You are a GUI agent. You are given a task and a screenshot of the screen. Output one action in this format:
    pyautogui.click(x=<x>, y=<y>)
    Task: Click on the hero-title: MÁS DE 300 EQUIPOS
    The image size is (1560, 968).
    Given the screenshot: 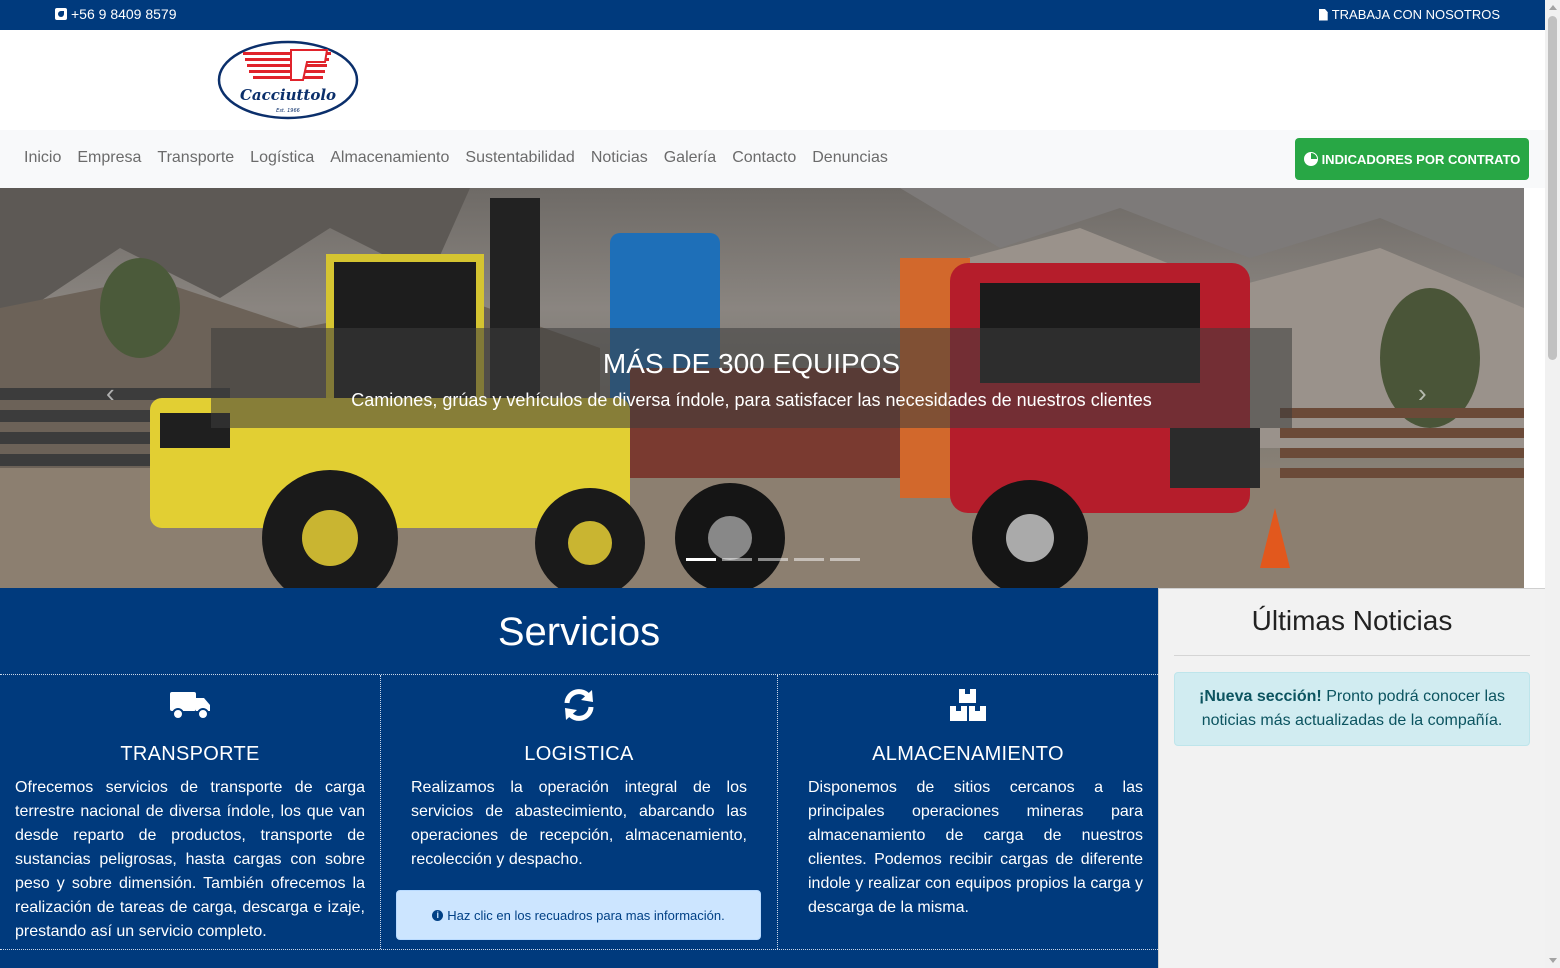 What is the action you would take?
    pyautogui.click(x=751, y=363)
    